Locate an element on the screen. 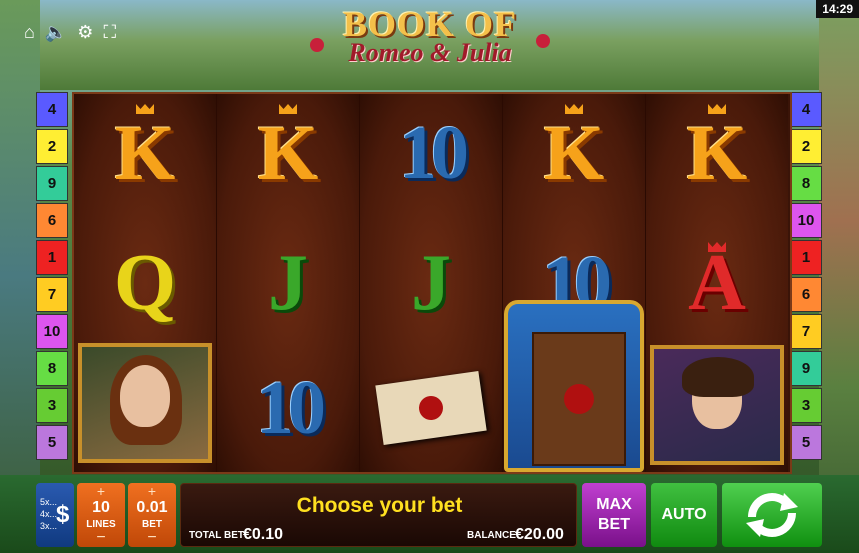 Image resolution: width=859 pixels, height=553 pixels. julia-portrait is located at coordinates (145, 403).